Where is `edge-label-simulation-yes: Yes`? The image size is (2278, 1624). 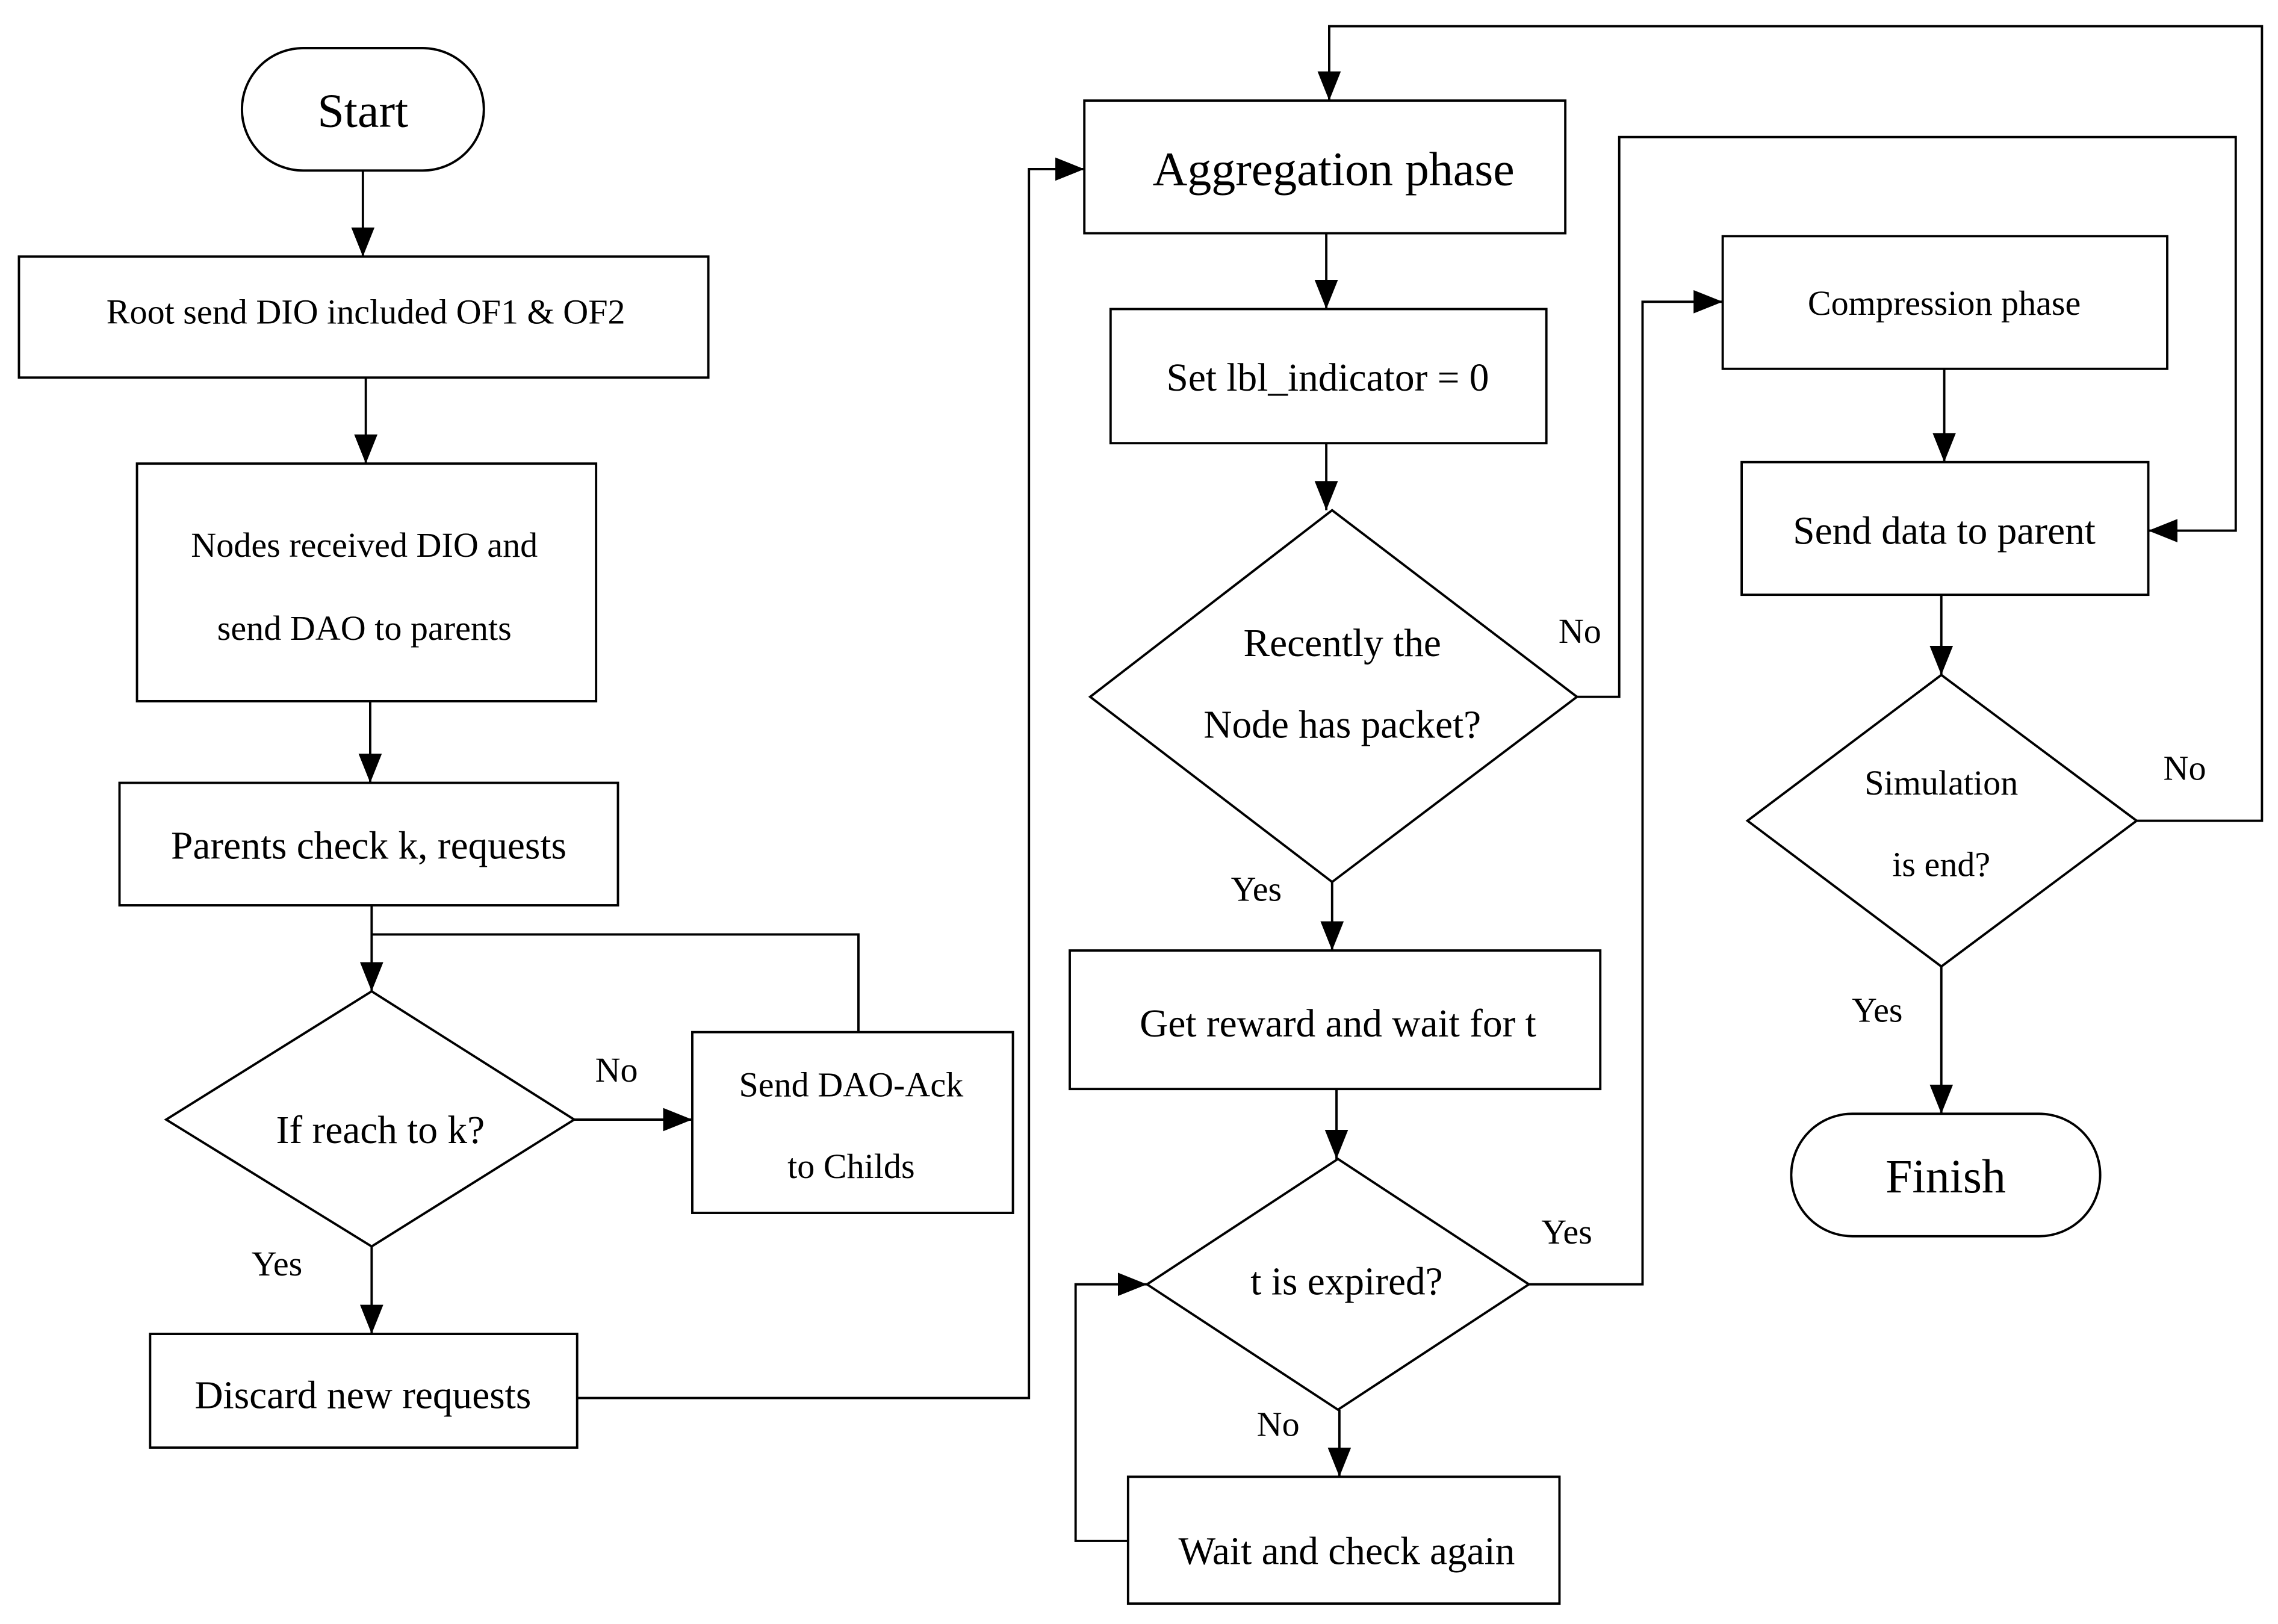
edge-label-simulation-yes: Yes is located at coordinates (1877, 1010).